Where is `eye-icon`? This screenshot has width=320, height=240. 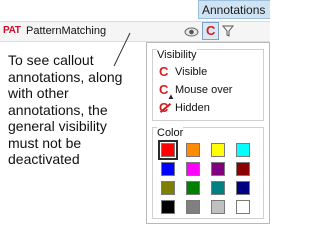 eye-icon is located at coordinates (191, 32).